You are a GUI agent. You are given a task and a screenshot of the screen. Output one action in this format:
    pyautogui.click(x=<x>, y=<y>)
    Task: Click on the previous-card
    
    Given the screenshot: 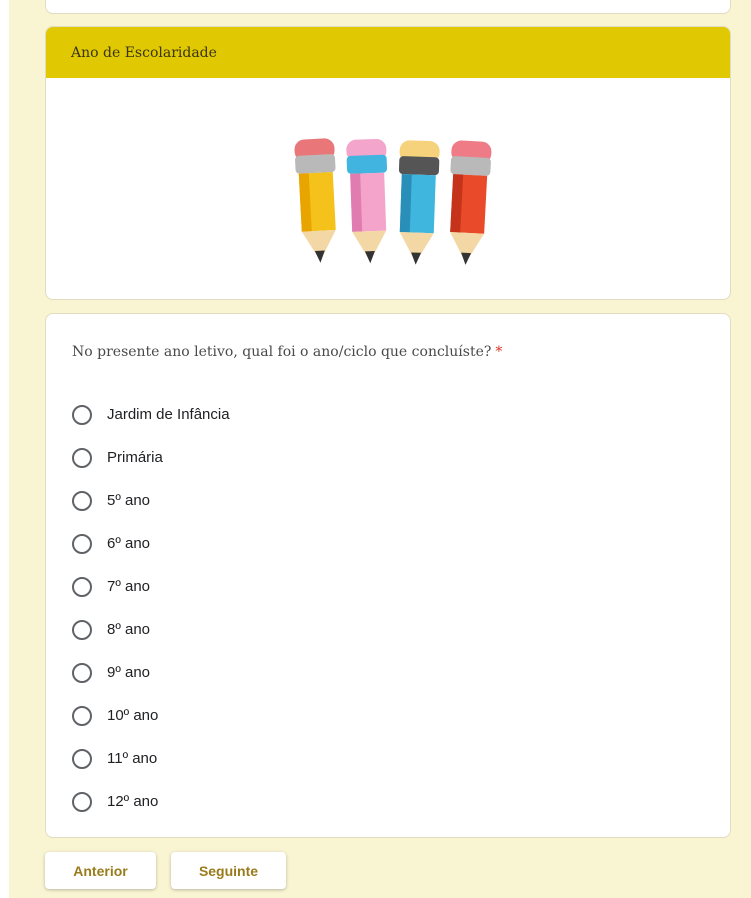 What is the action you would take?
    pyautogui.click(x=388, y=7)
    